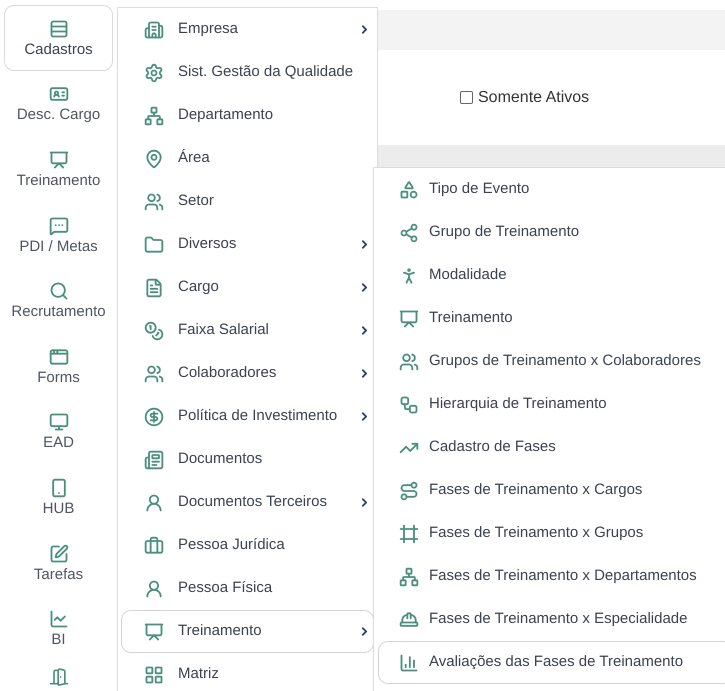 Image resolution: width=725 pixels, height=691 pixels. I want to click on submenu-item: Fases de Treinamento x Departamentos, so click(551, 576).